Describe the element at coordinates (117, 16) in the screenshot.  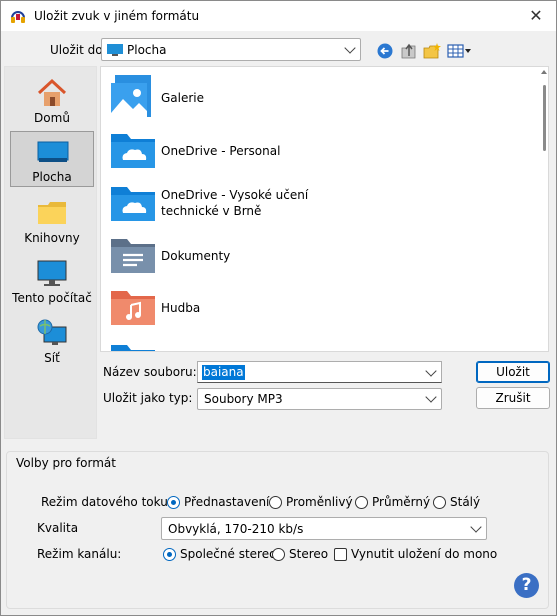
I see `window-title: Uložit zvuk v jiném formátu` at that location.